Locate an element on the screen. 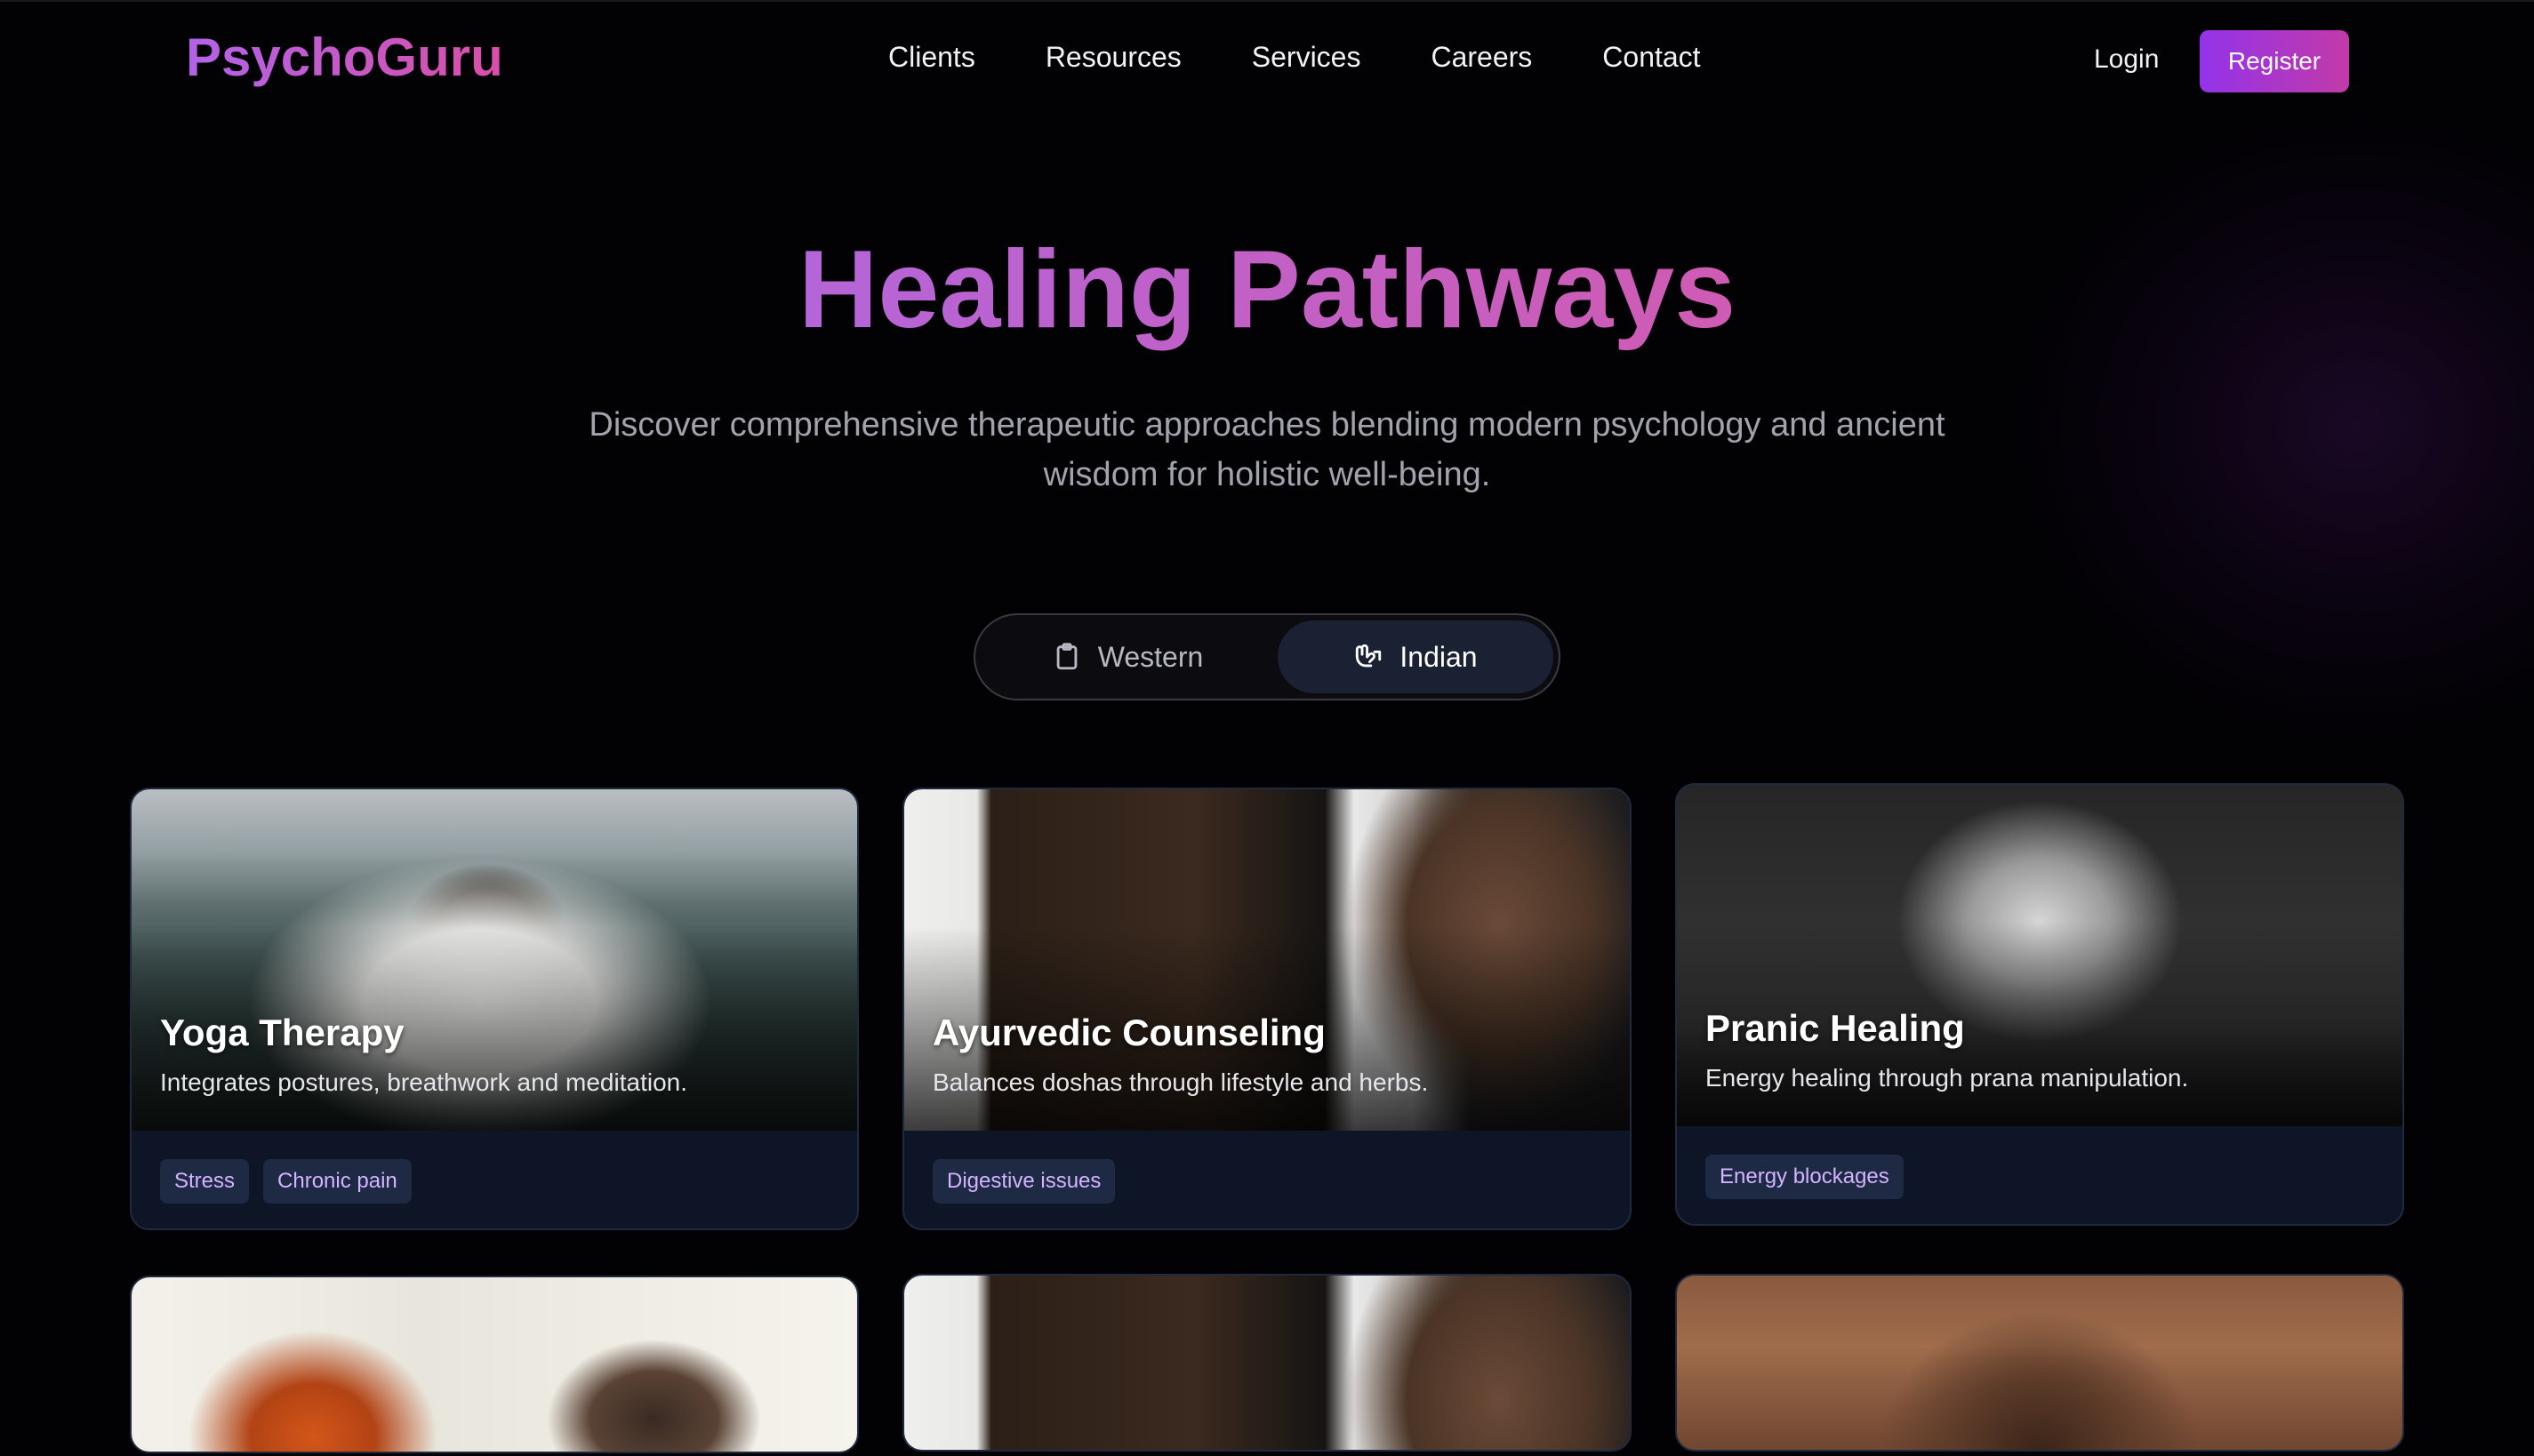 The image size is (2534, 1456). card-title: Pranic Healing is located at coordinates (1835, 1028).